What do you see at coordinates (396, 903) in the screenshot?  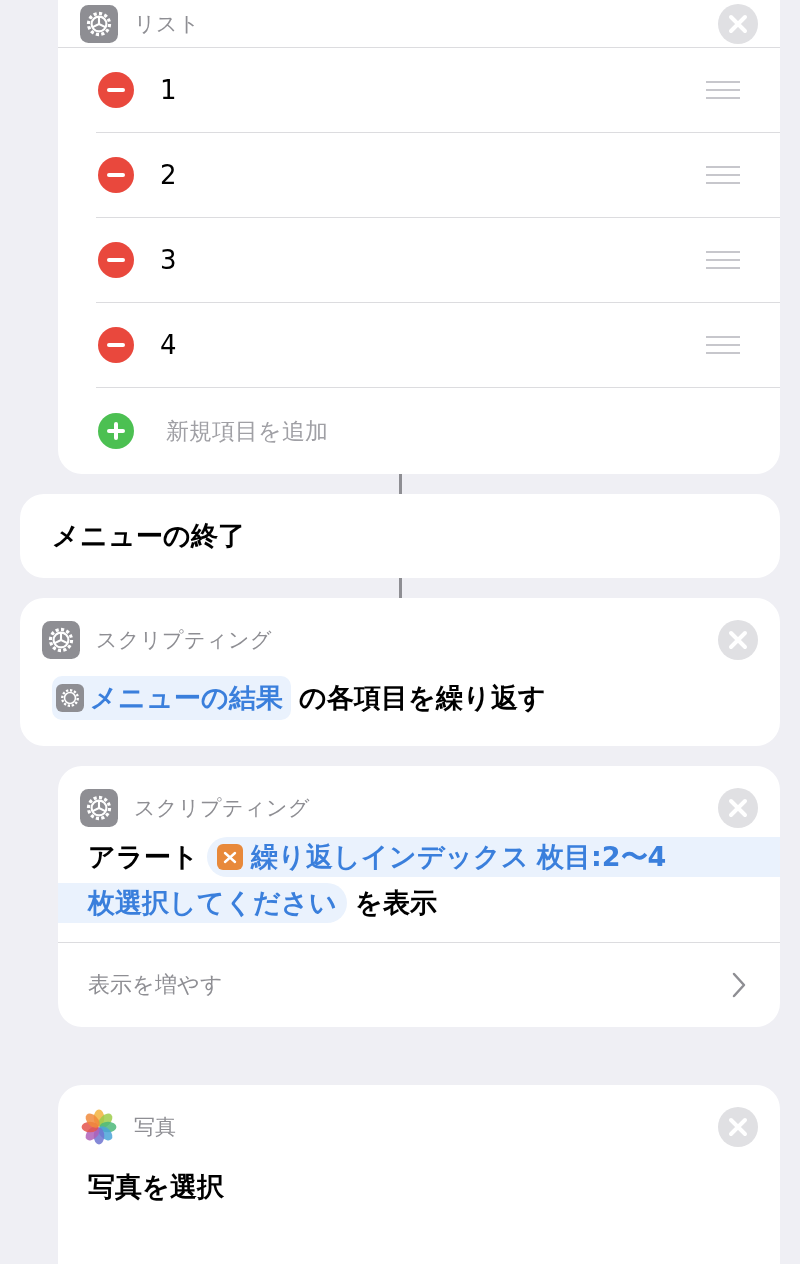 I see `action-text: を表示` at bounding box center [396, 903].